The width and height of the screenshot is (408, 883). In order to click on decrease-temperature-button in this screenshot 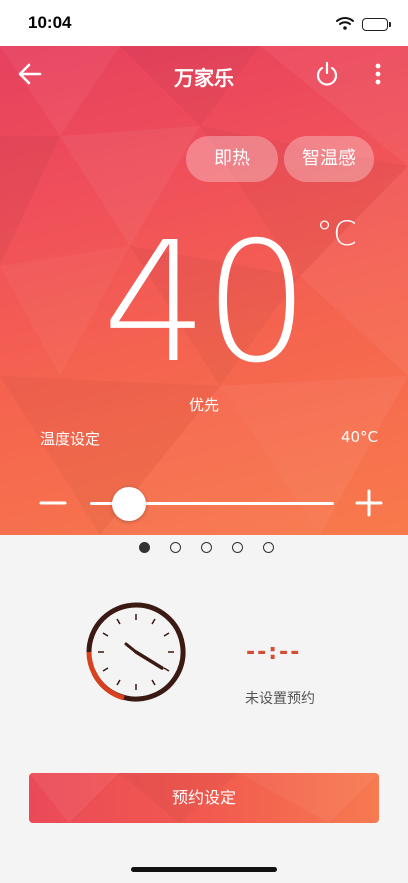, I will do `click(53, 503)`.